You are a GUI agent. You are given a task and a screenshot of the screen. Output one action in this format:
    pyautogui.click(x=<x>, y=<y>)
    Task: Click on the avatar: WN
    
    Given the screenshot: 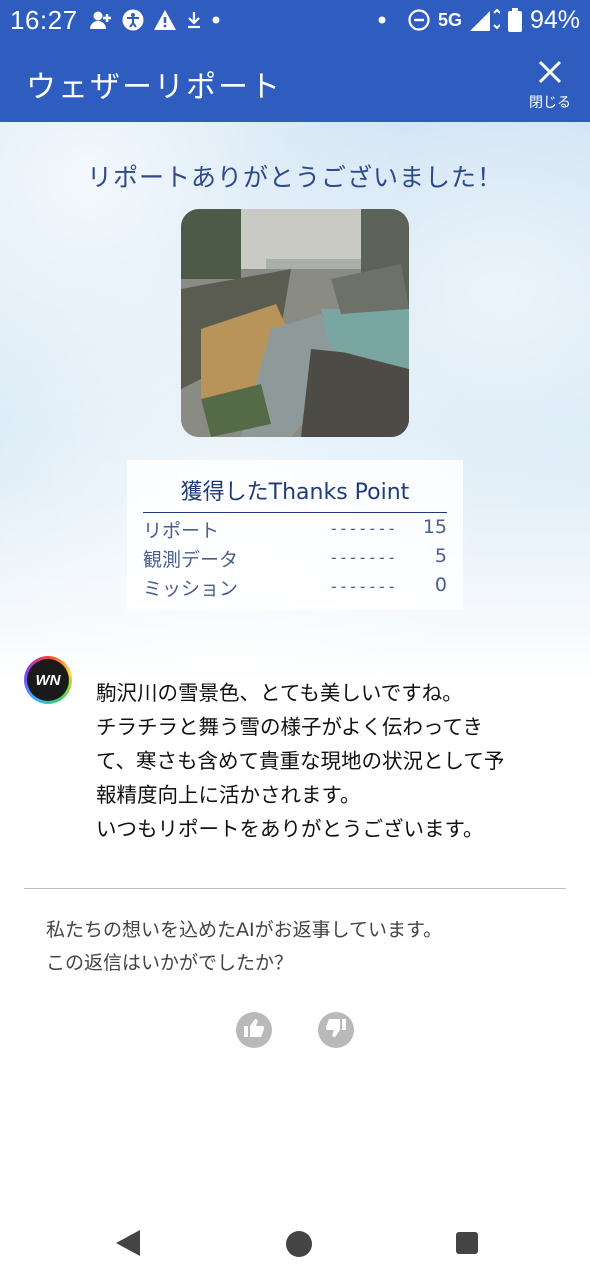 What is the action you would take?
    pyautogui.click(x=48, y=680)
    